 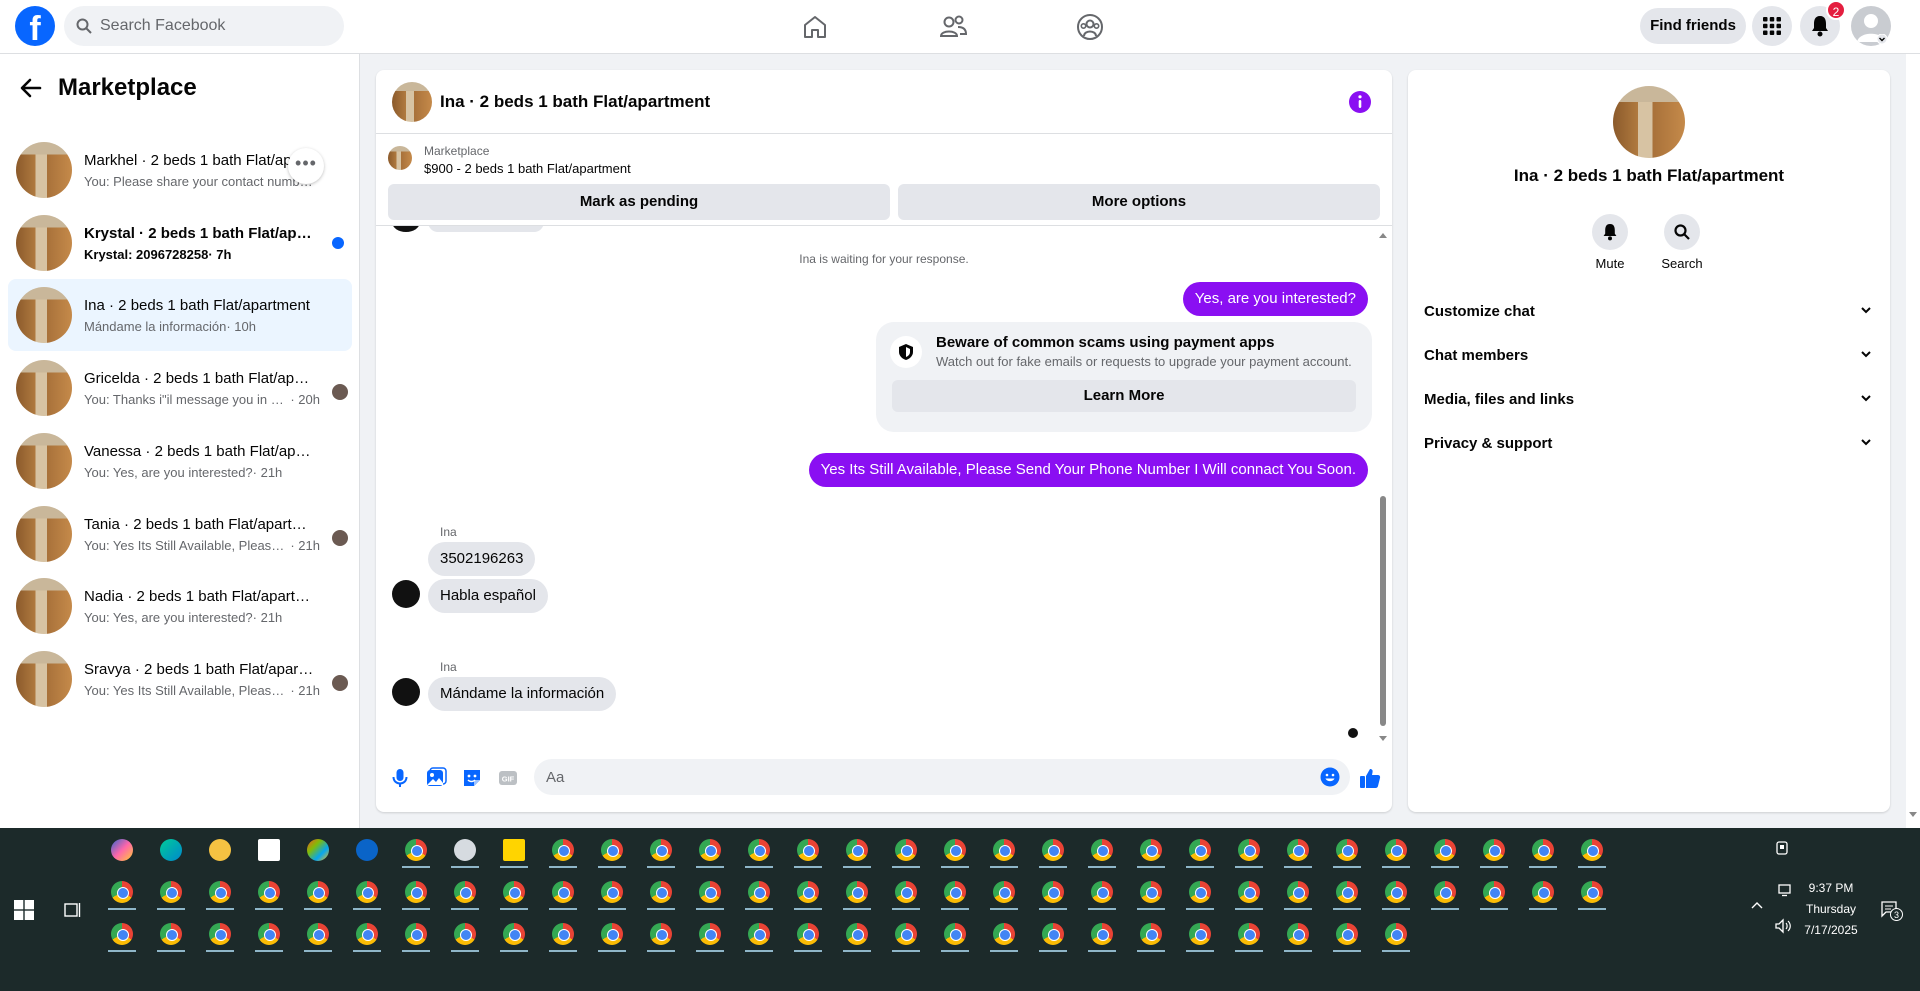 What do you see at coordinates (1649, 312) in the screenshot?
I see `info-section-row: Customize chat` at bounding box center [1649, 312].